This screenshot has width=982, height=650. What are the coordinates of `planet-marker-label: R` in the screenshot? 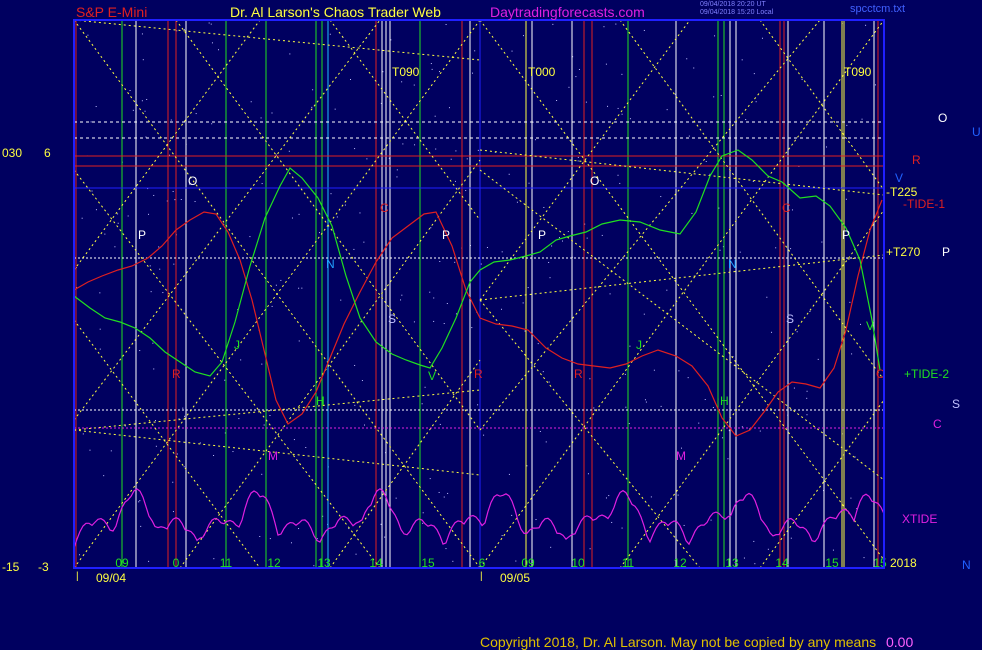 It's located at (478, 374).